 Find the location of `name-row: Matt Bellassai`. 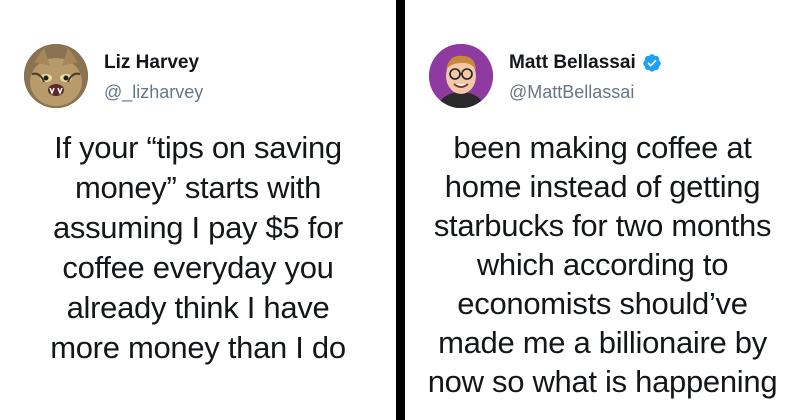

name-row: Matt Bellassai is located at coordinates (585, 63).